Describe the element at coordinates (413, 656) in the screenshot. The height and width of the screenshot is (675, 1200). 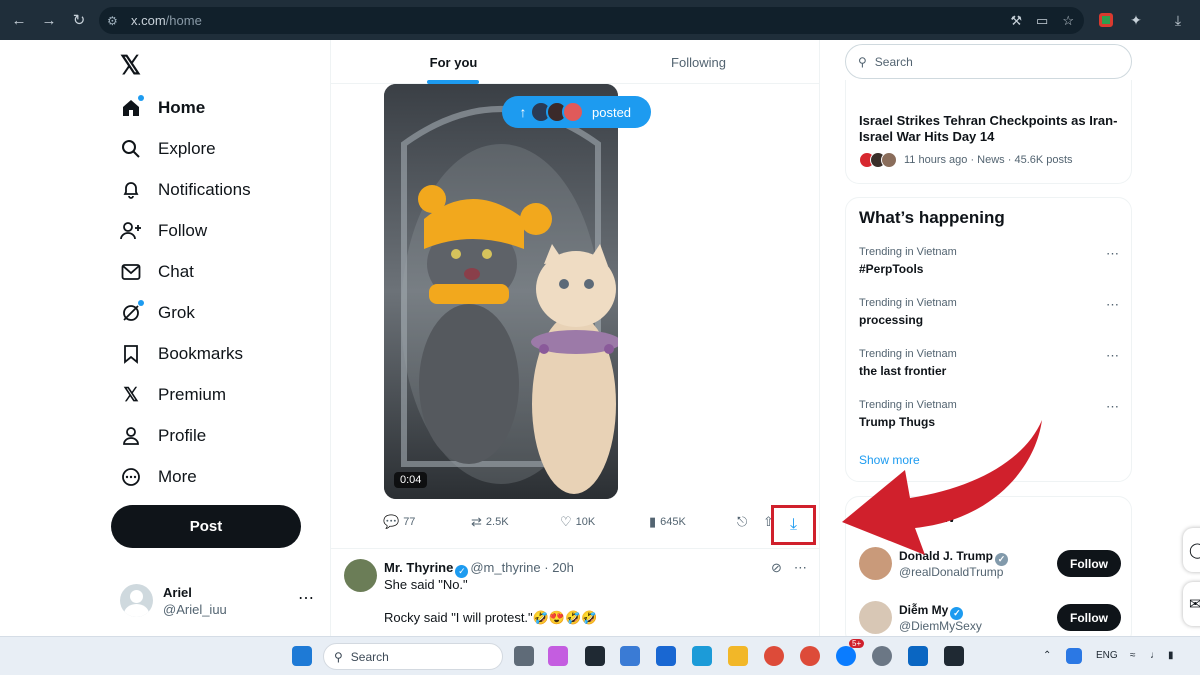
I see `taskbar-search: ⚲ Search` at that location.